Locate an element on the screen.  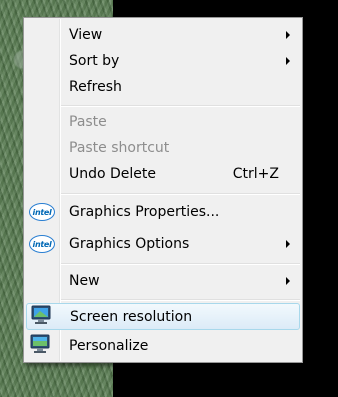
menu-item-label: Screen resolution is located at coordinates (131, 316).